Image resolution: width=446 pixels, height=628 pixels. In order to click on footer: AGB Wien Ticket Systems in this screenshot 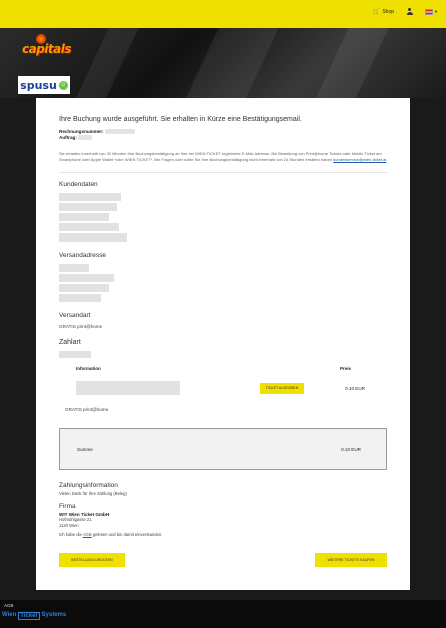, I will do `click(223, 614)`.